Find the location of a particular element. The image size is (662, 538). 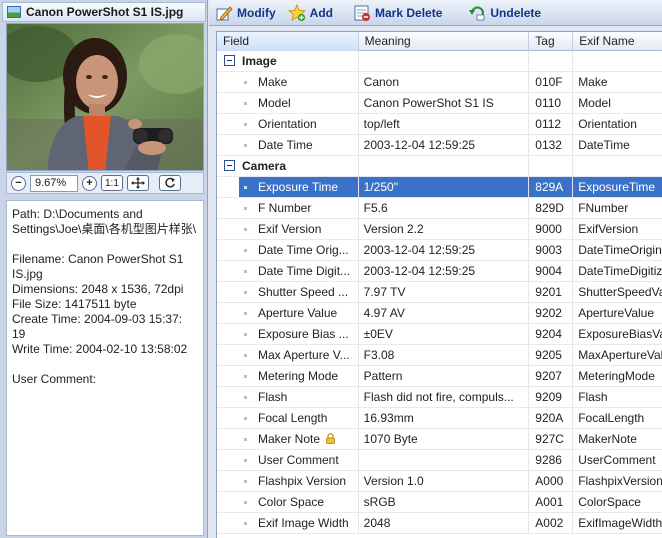

table-row: User Comment 9286 UserComment is located at coordinates (439, 460).